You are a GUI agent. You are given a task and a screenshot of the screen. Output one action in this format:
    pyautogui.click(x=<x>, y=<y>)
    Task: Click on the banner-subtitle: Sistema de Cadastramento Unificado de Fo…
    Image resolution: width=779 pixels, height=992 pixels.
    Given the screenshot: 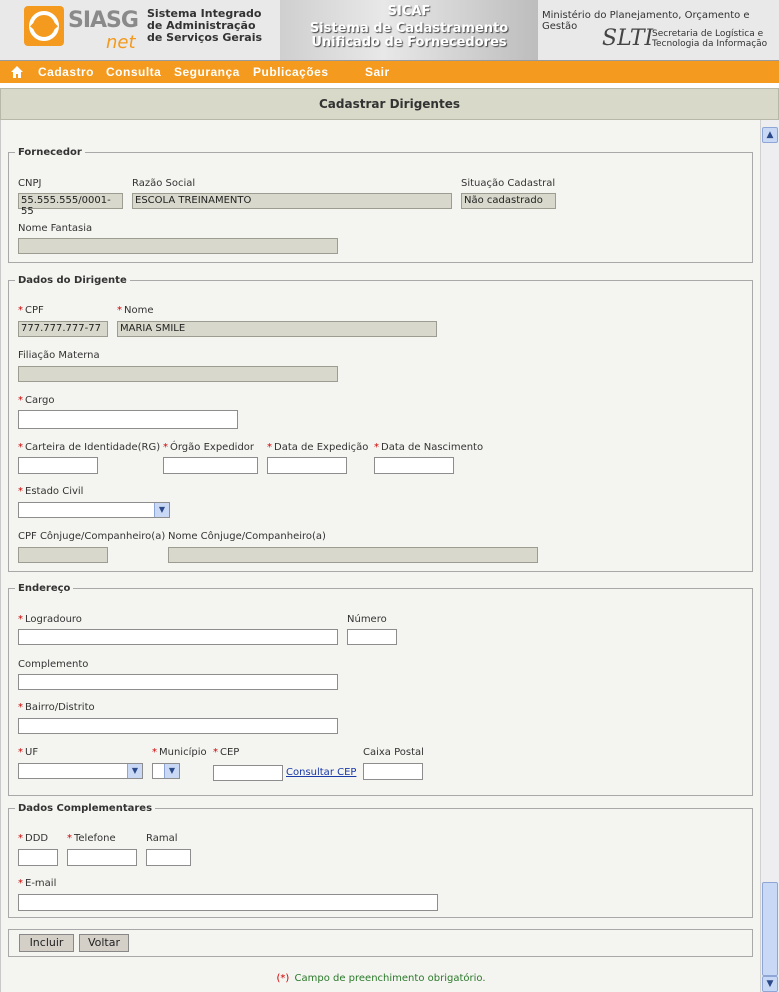 What is the action you would take?
    pyautogui.click(x=409, y=35)
    